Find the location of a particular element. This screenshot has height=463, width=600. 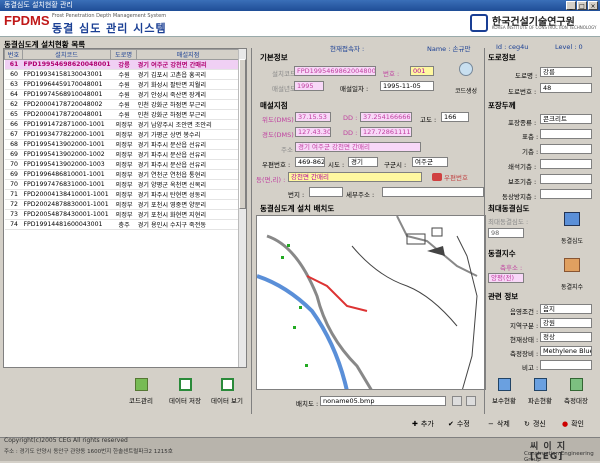

map-file-field: noname05.bmp is located at coordinates (383, 401).